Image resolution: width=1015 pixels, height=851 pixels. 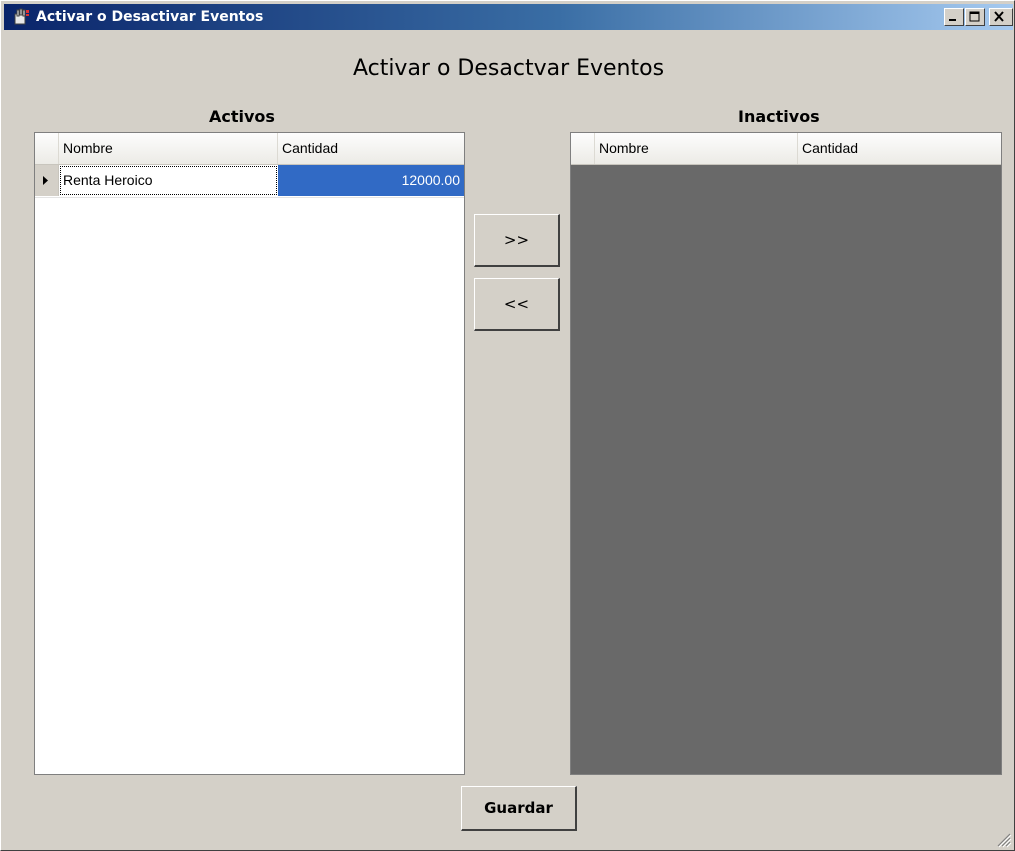 I want to click on cell-cantidad: 12000.00, so click(x=371, y=180).